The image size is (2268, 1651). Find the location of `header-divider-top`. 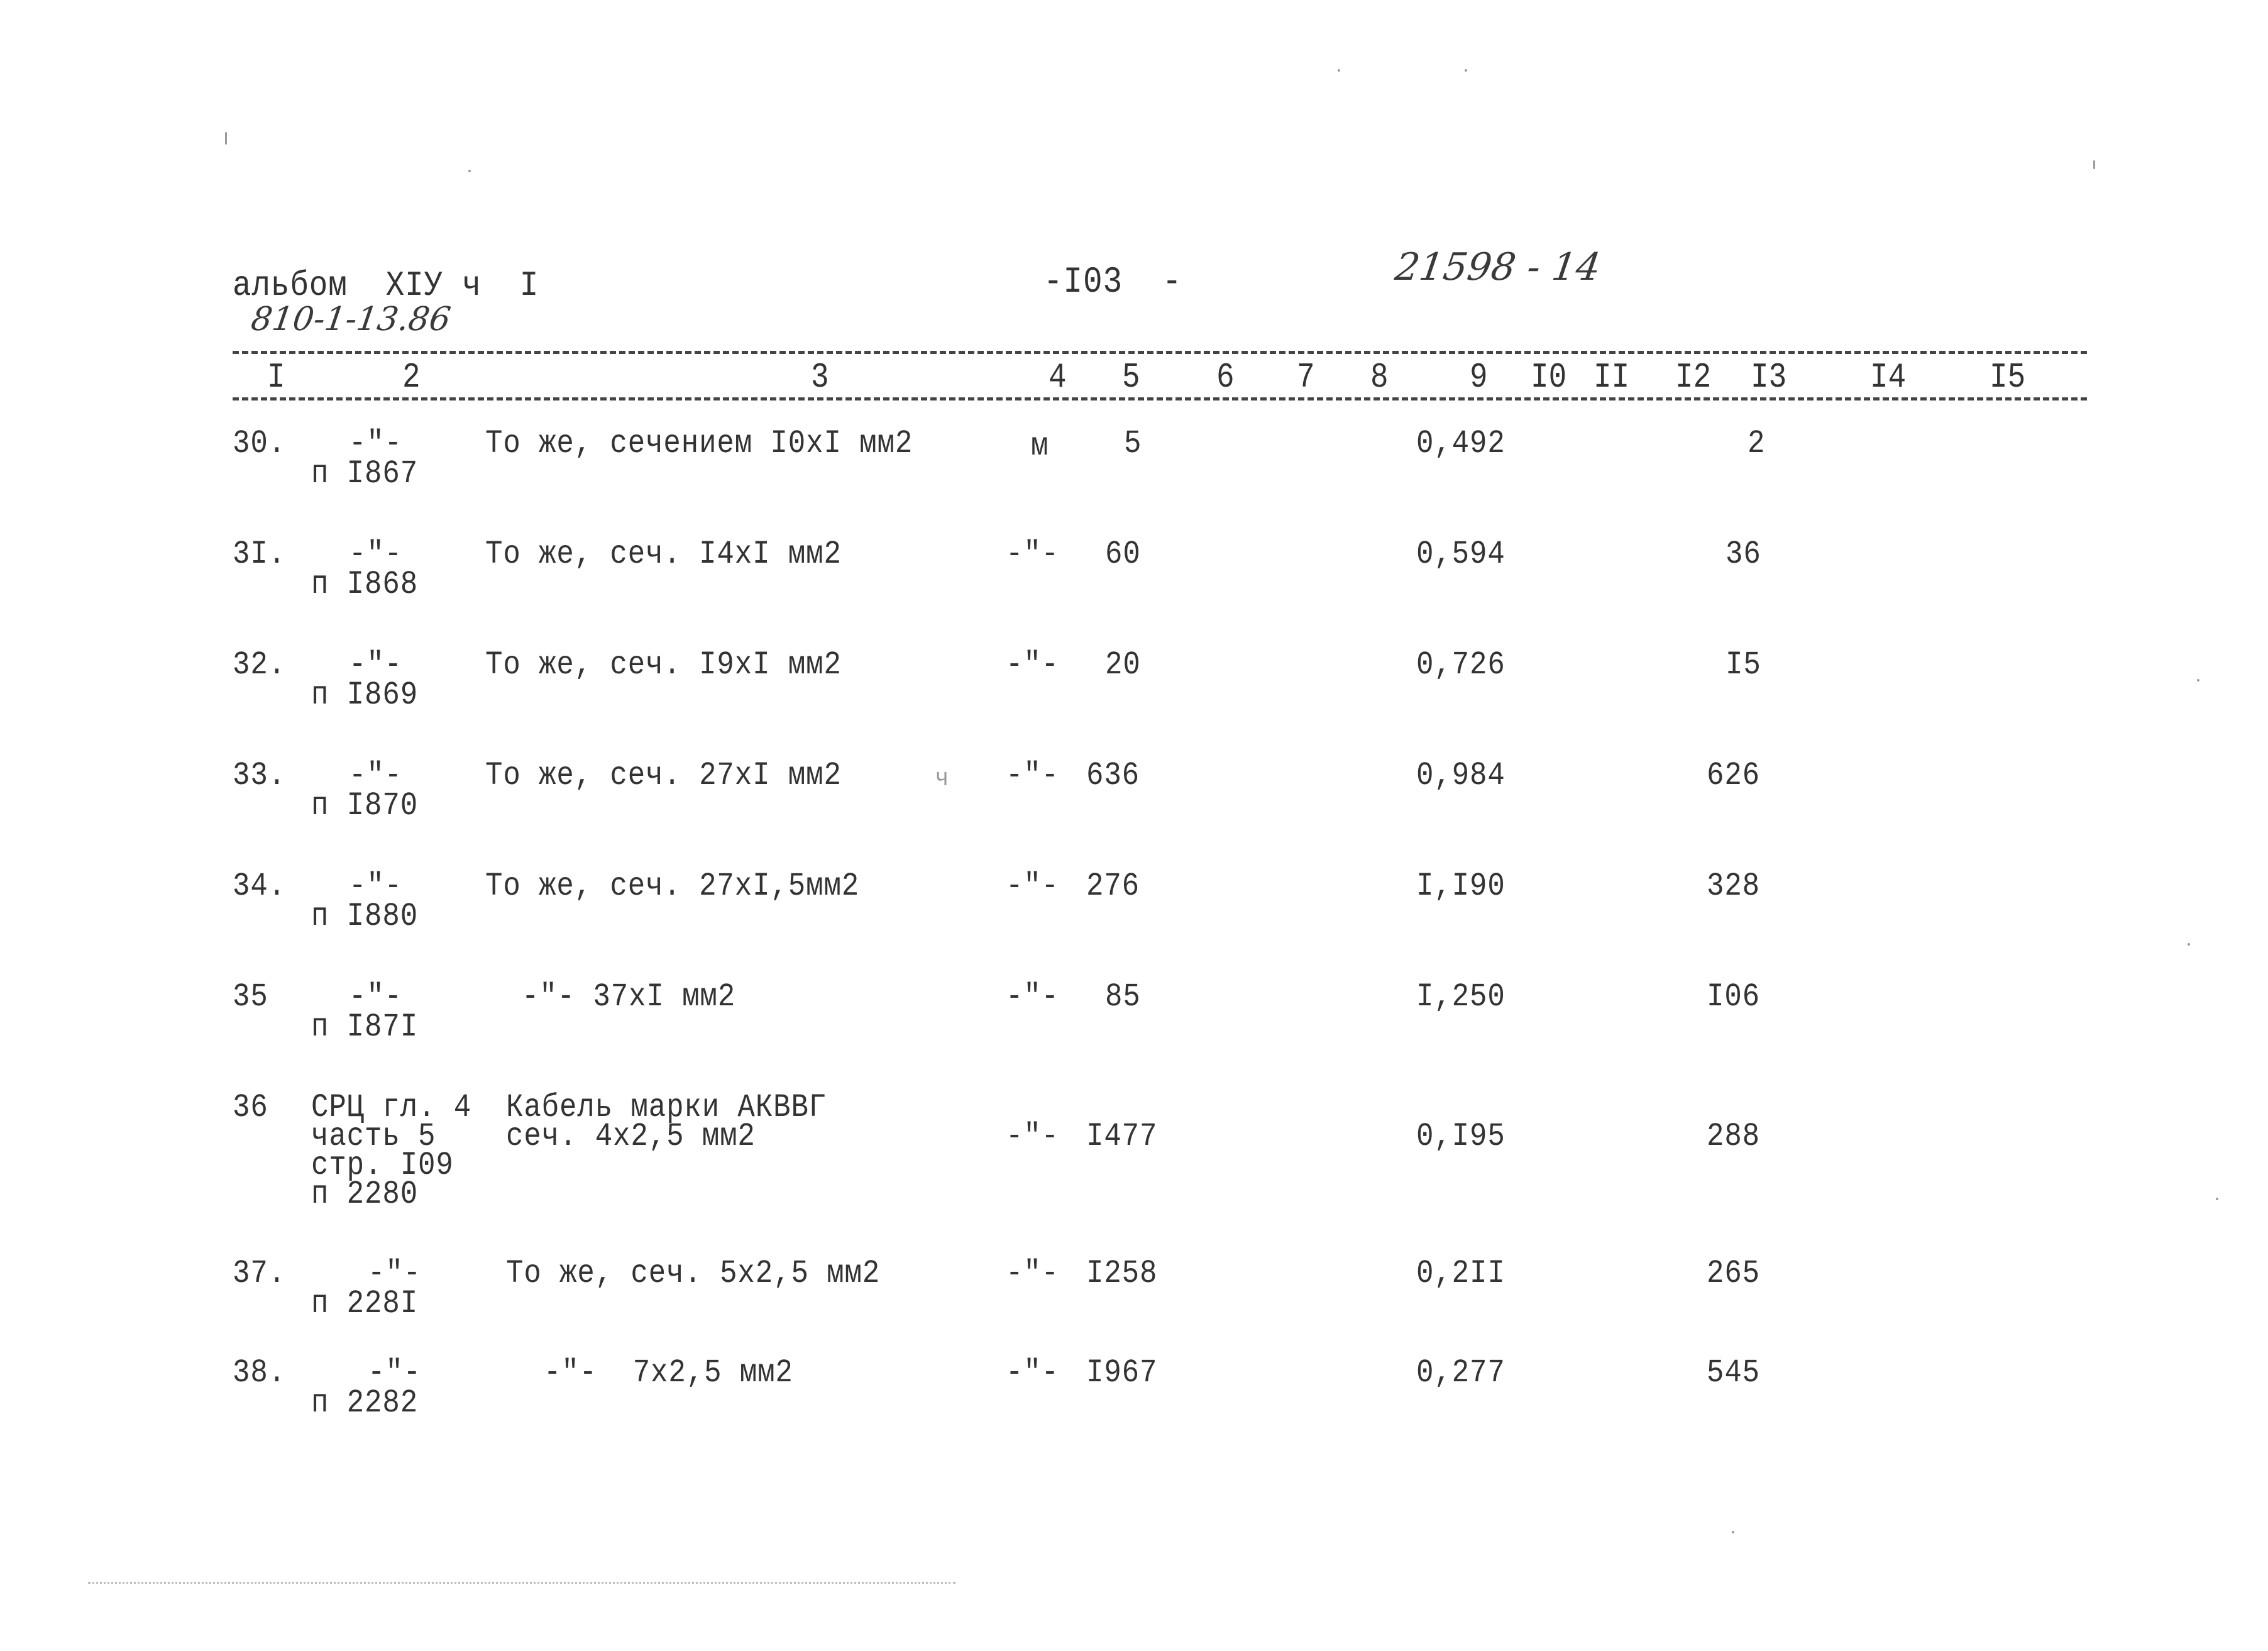

header-divider-top is located at coordinates (1160, 353).